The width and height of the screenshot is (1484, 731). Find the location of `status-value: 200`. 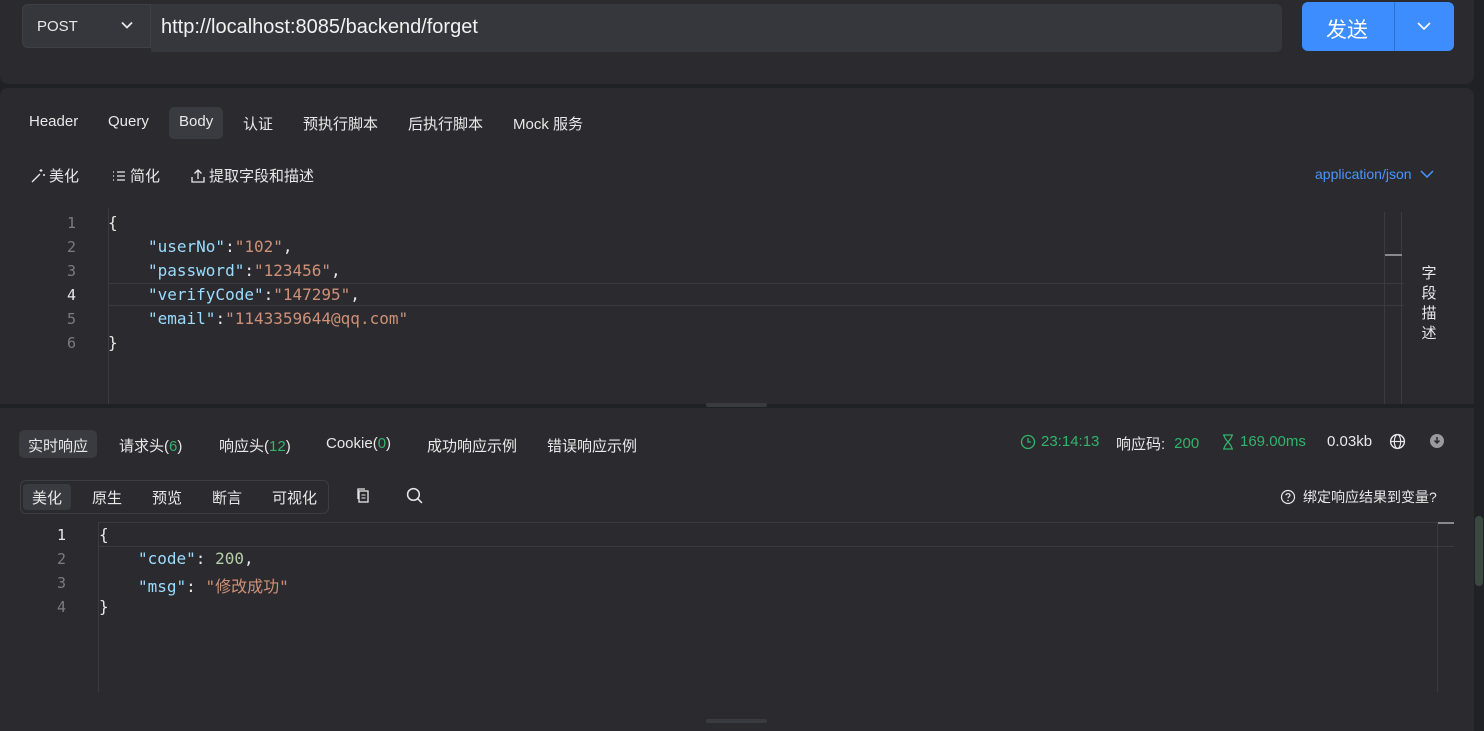

status-value: 200 is located at coordinates (1187, 443).